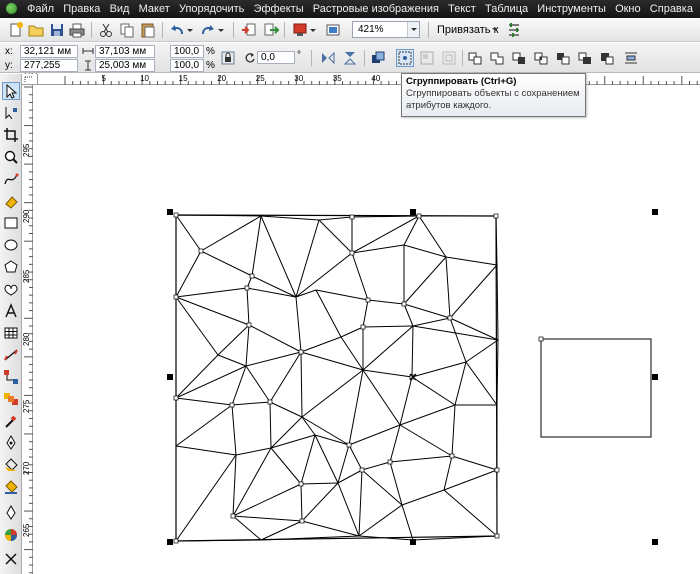 Image resolution: width=700 pixels, height=574 pixels. I want to click on menu-item: Правка, so click(81, 9).